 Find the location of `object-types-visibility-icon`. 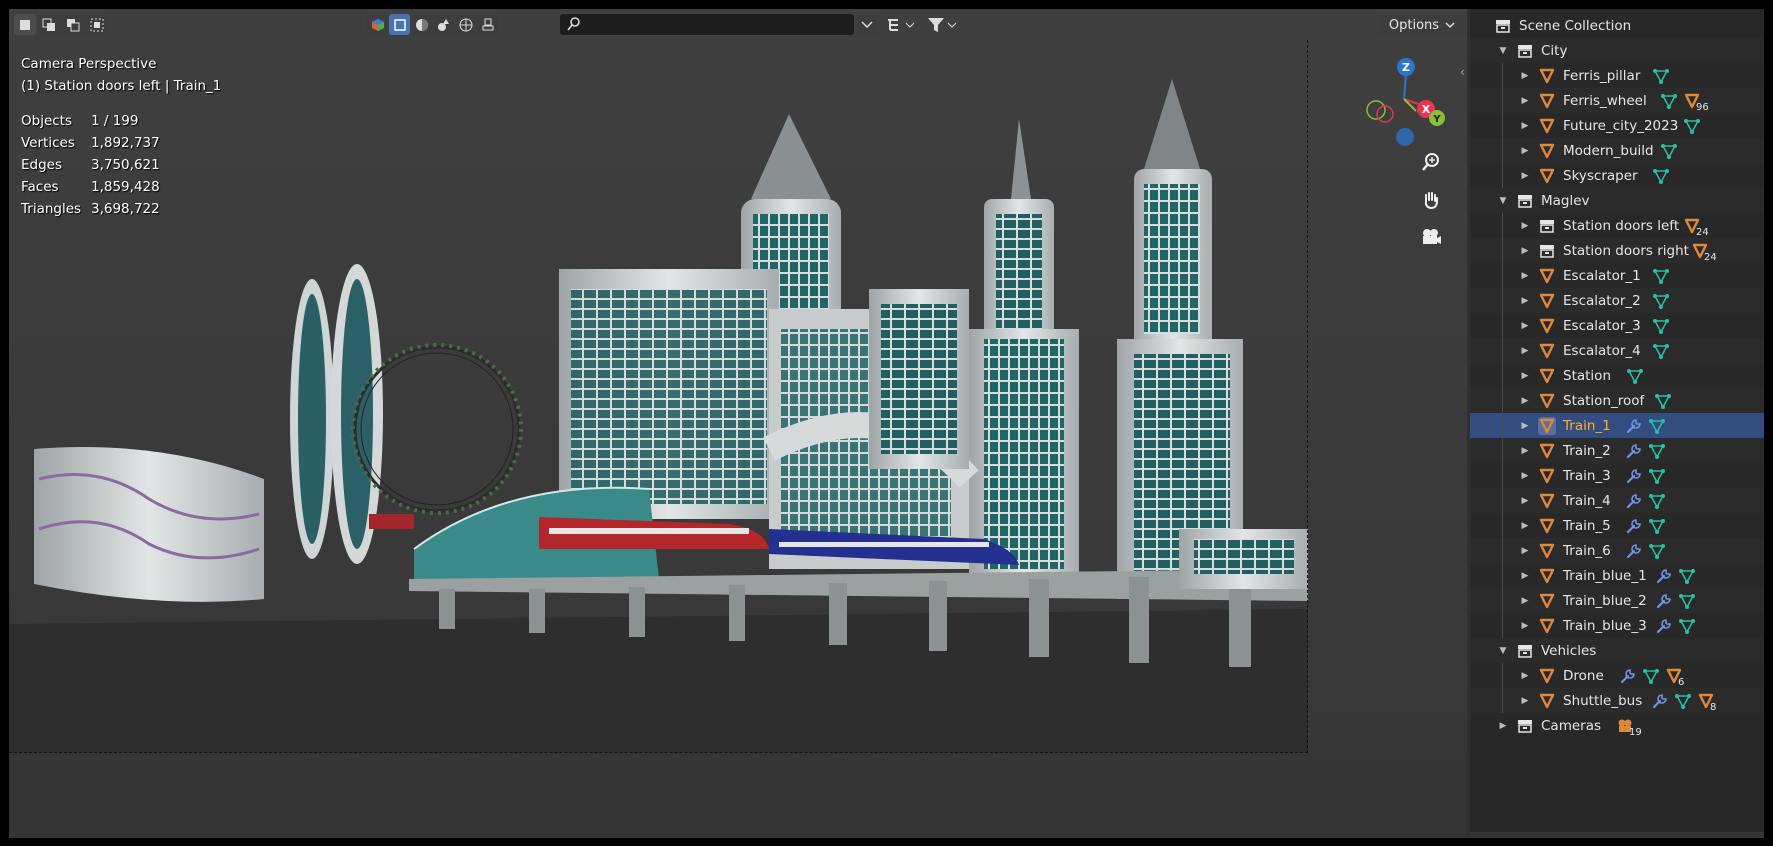

object-types-visibility-icon is located at coordinates (377, 24).